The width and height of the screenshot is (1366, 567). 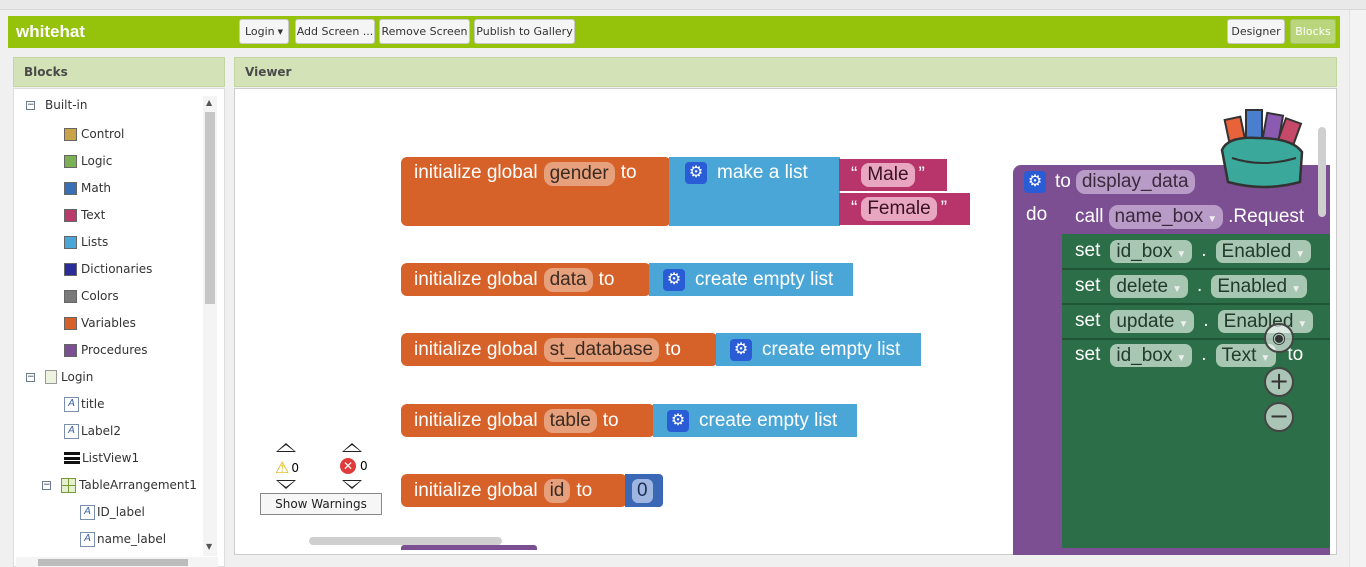 What do you see at coordinates (1149, 286) in the screenshot?
I see `component-dropdown: delete ▼` at bounding box center [1149, 286].